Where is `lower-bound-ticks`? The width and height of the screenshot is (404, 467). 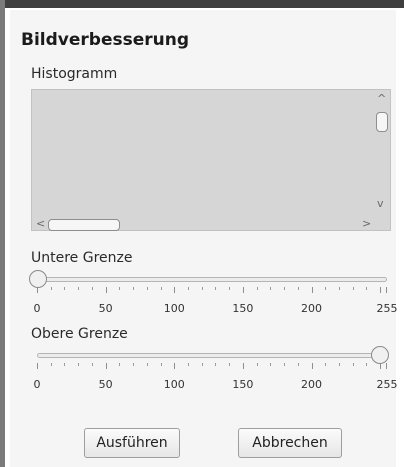 lower-bound-ticks is located at coordinates (212, 291).